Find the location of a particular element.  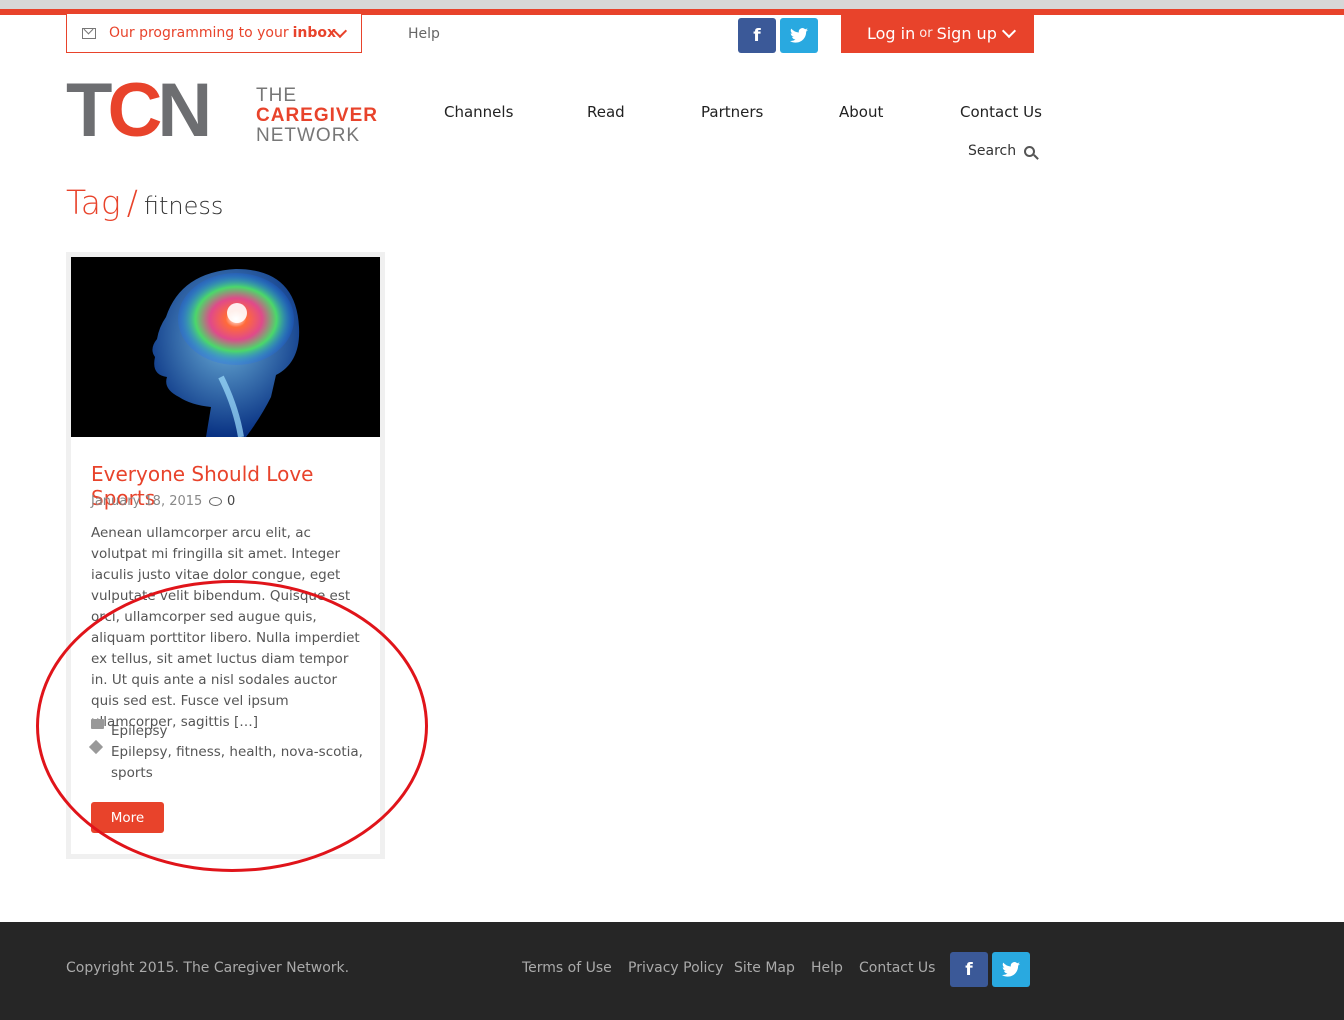

footer-twitter-button is located at coordinates (1011, 969).